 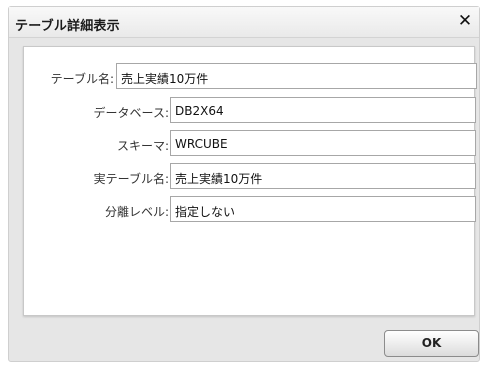 What do you see at coordinates (465, 21) in the screenshot?
I see `close-icon: ✕` at bounding box center [465, 21].